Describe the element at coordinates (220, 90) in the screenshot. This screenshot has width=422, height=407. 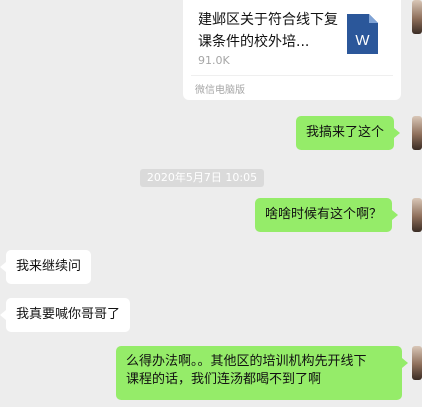
I see `file-source-label: 微信电脑版` at that location.